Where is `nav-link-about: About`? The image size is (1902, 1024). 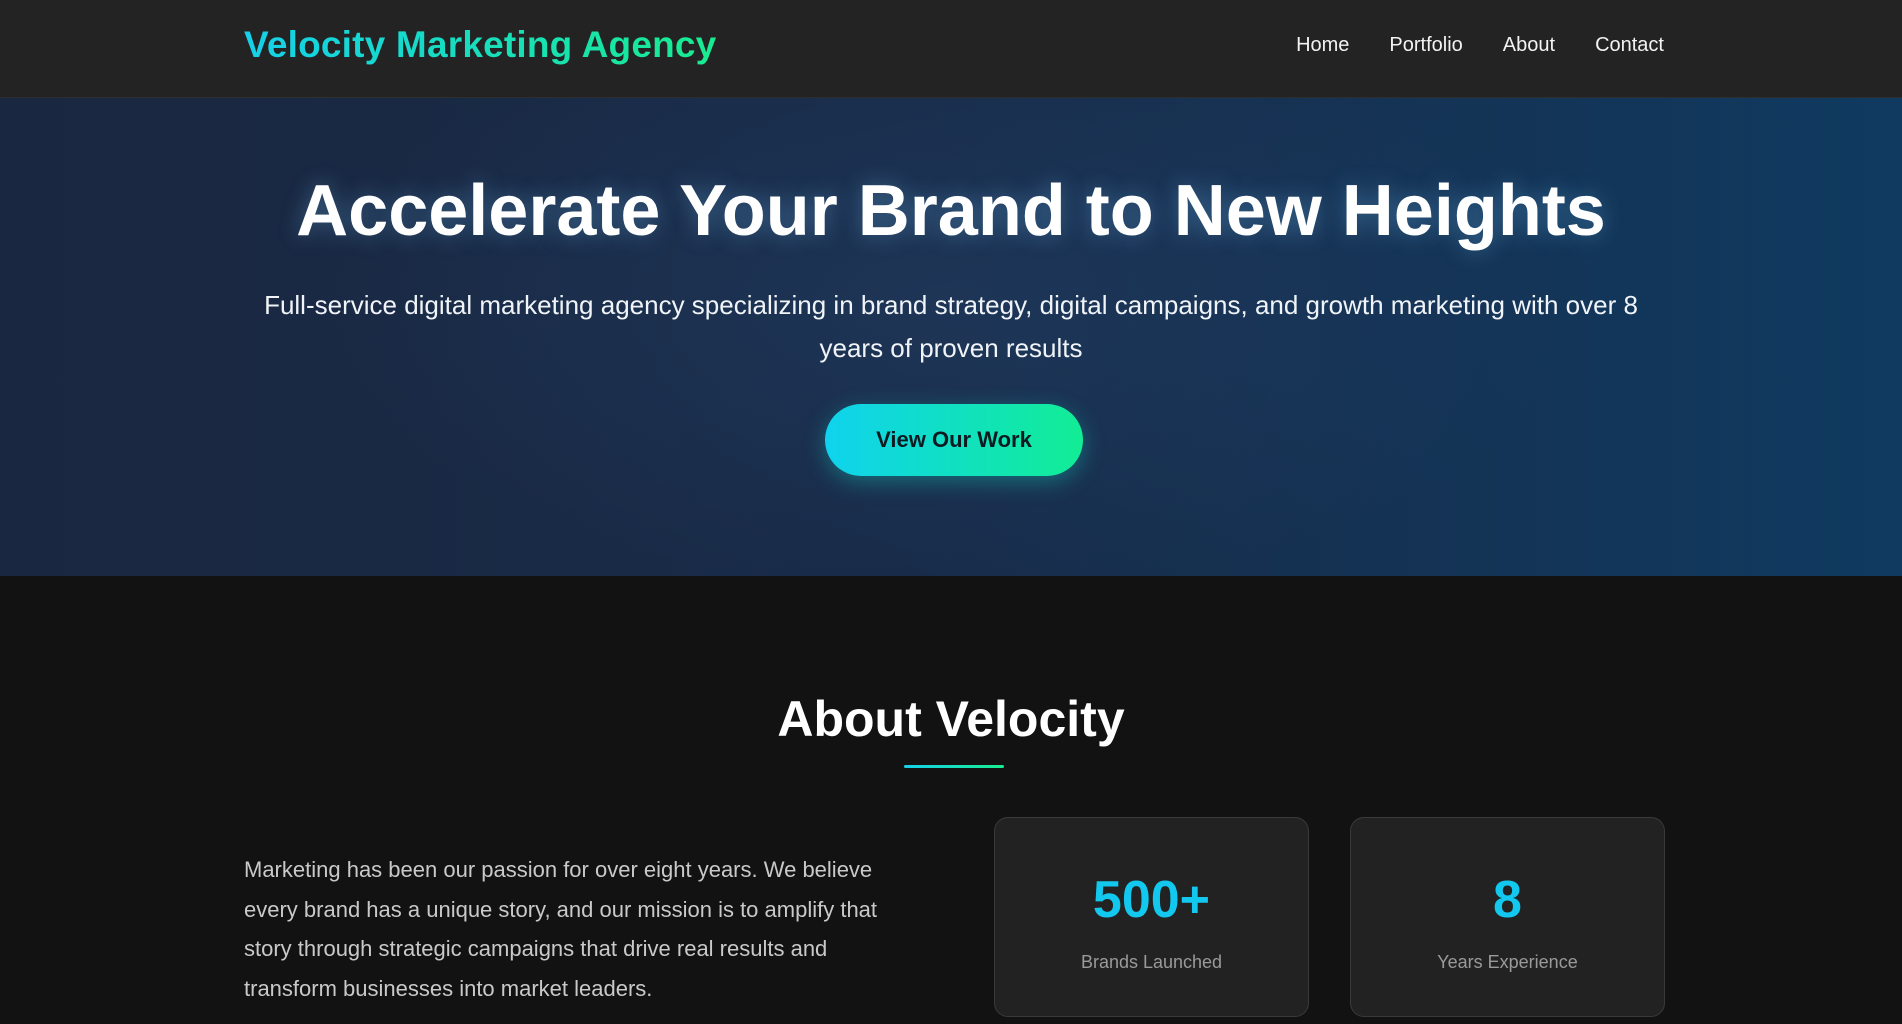 nav-link-about: About is located at coordinates (1529, 45).